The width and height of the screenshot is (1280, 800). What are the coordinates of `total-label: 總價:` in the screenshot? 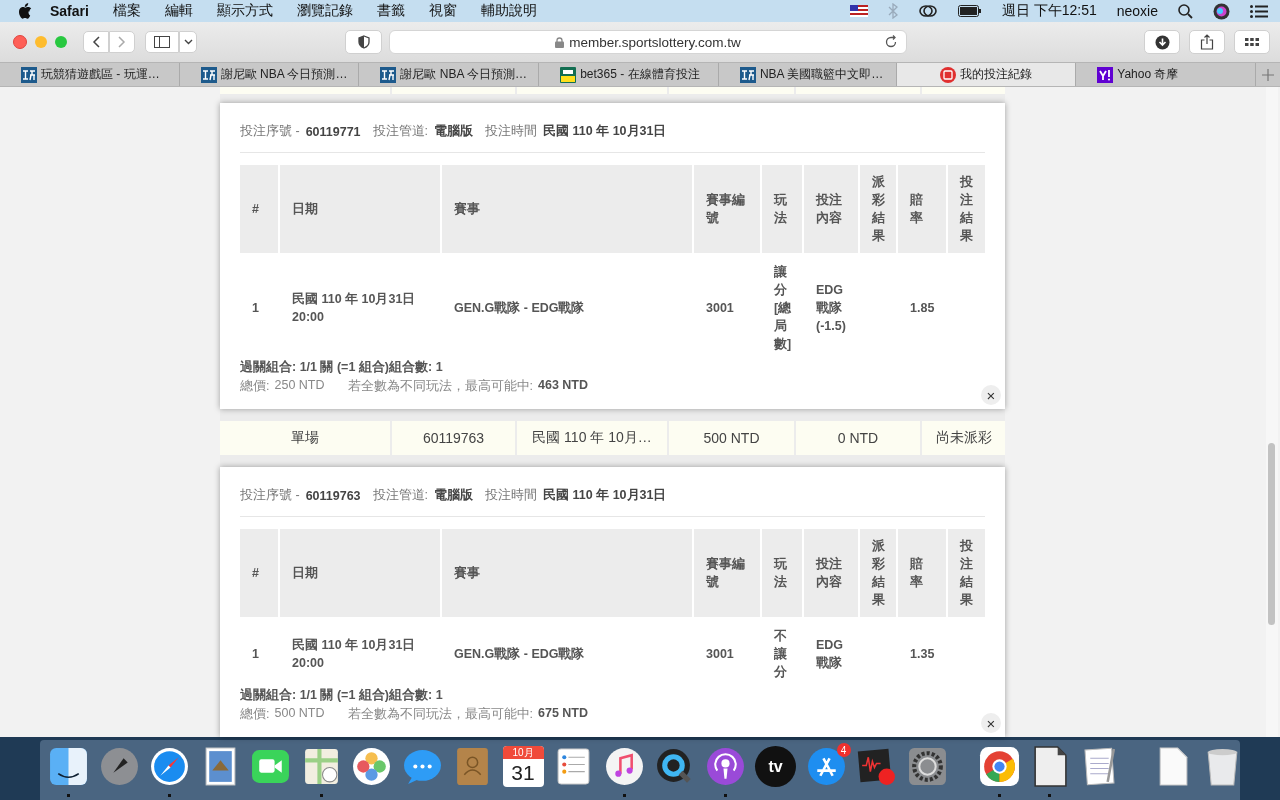 It's located at (255, 387).